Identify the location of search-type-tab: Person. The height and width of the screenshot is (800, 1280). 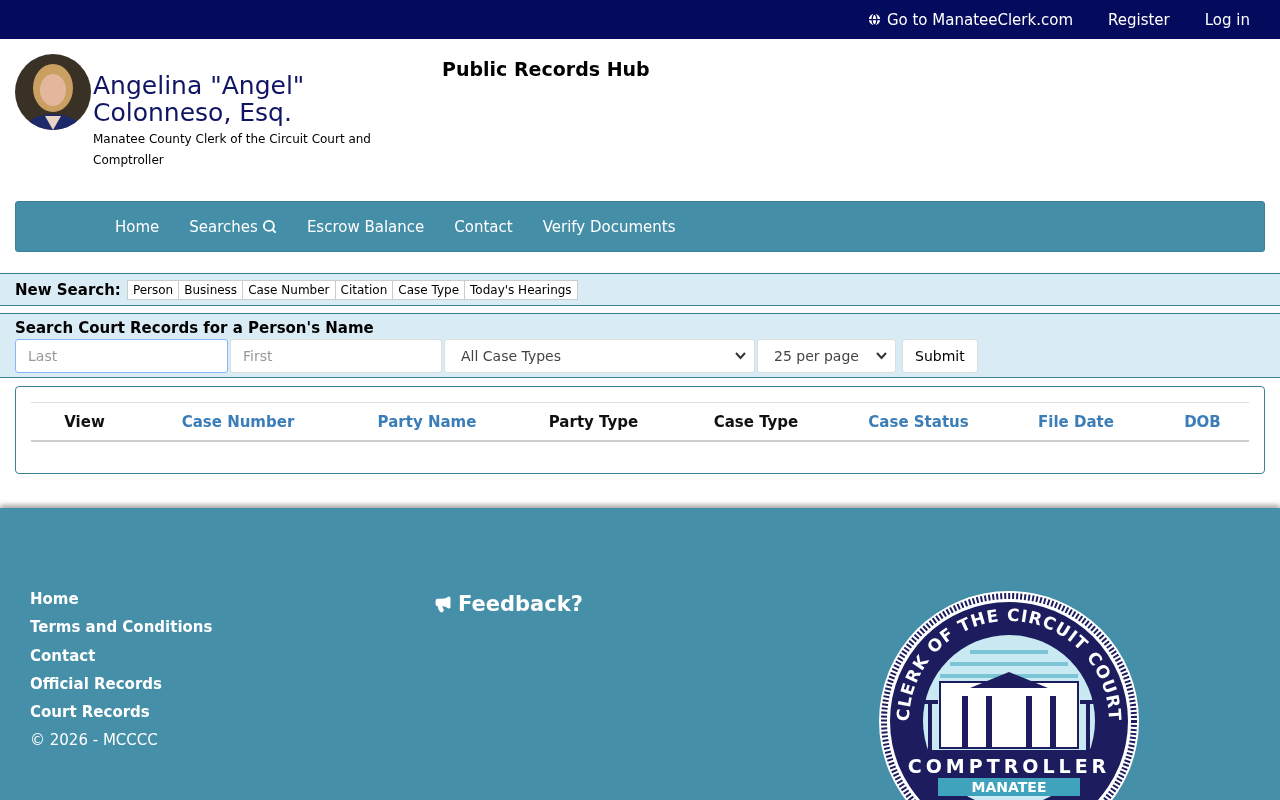
(153, 289).